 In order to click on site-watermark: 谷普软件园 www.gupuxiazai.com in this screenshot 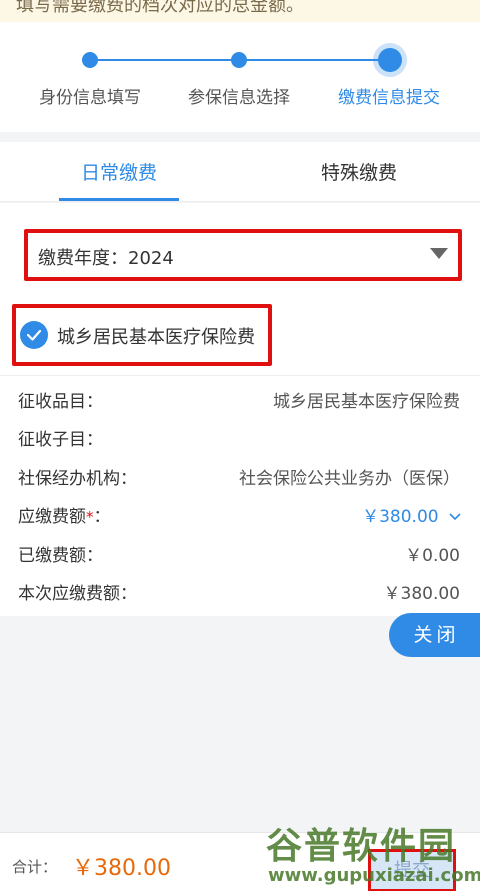, I will do `click(372, 853)`.